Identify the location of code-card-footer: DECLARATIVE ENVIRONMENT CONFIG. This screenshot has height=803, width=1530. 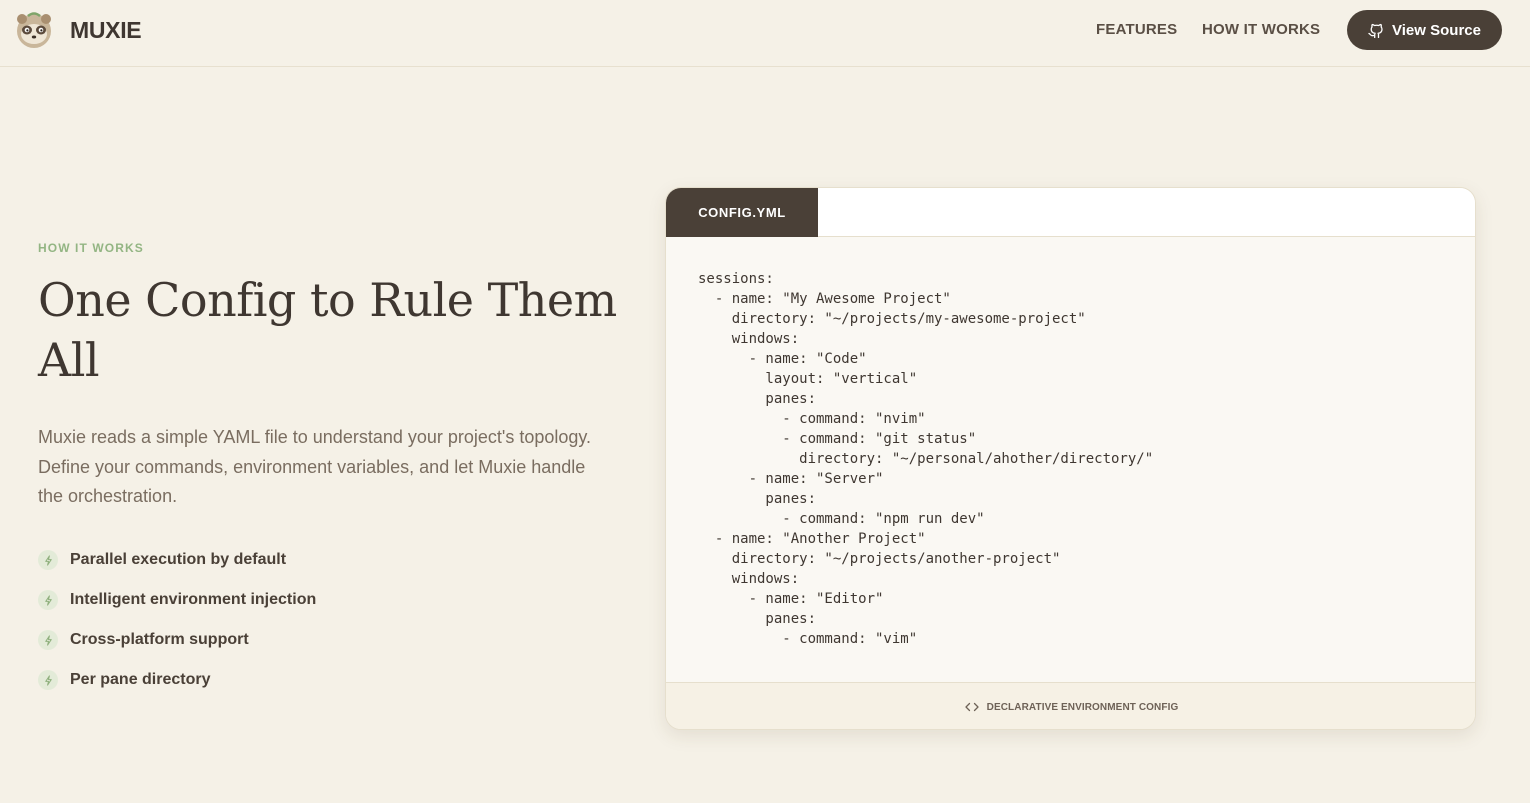
(1070, 705).